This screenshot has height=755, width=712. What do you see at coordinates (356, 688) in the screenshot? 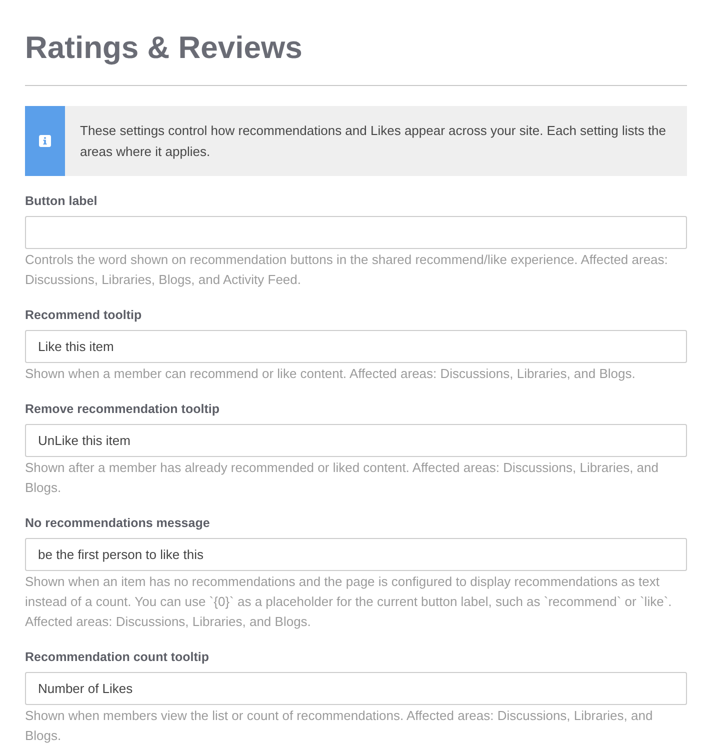
I see `text-field: Number of Likes` at bounding box center [356, 688].